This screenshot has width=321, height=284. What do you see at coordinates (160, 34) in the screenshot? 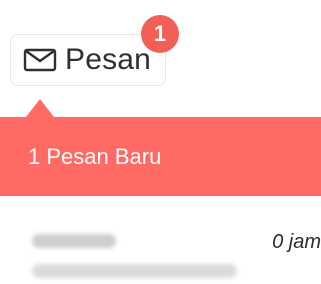
I see `unread-count-badge: 1` at bounding box center [160, 34].